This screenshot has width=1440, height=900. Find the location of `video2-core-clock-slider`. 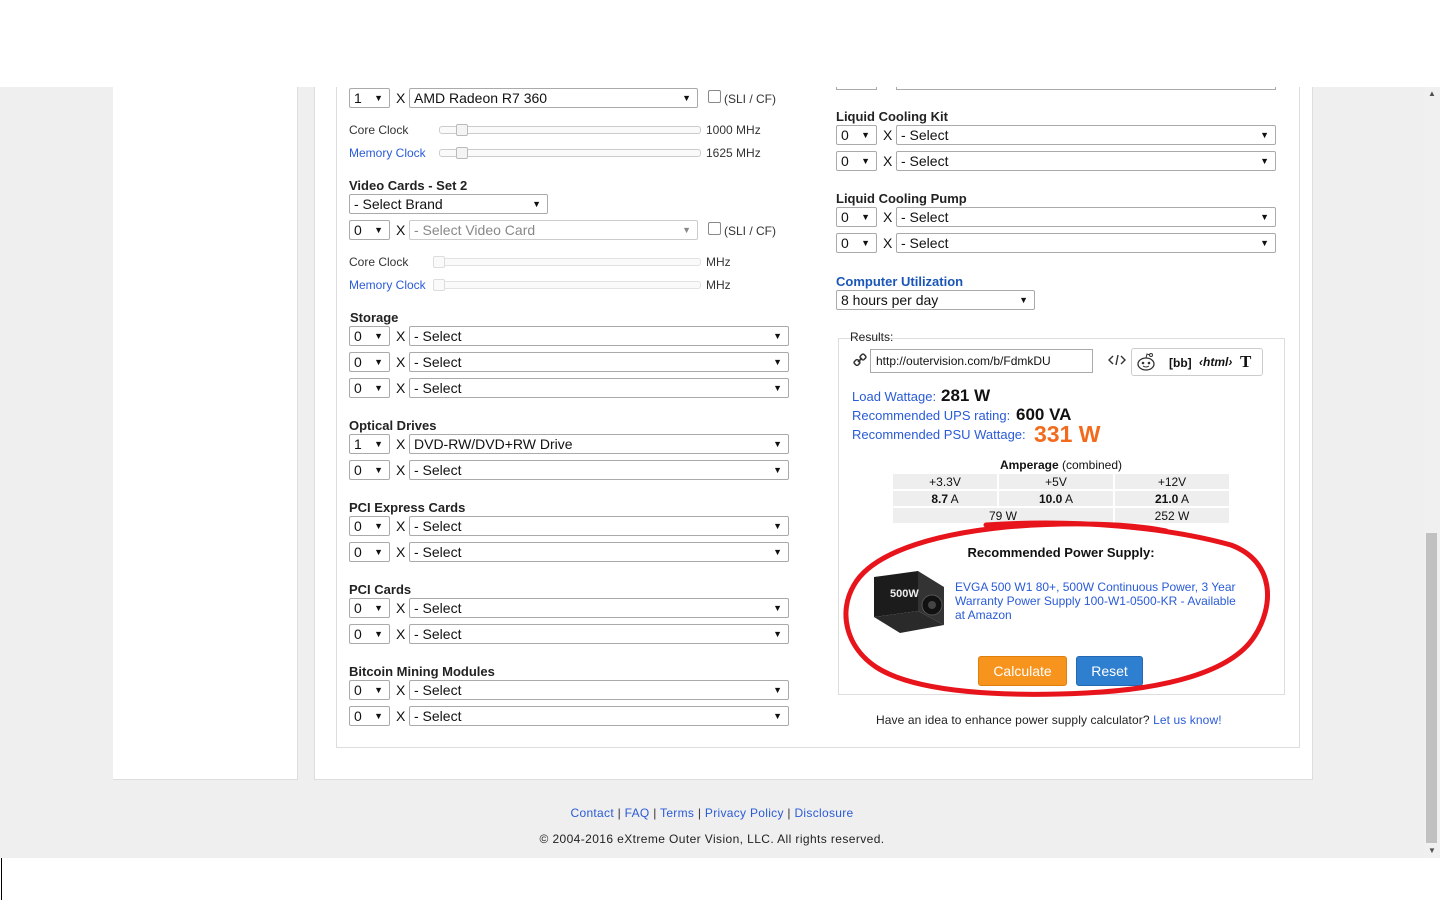

video2-core-clock-slider is located at coordinates (567, 262).